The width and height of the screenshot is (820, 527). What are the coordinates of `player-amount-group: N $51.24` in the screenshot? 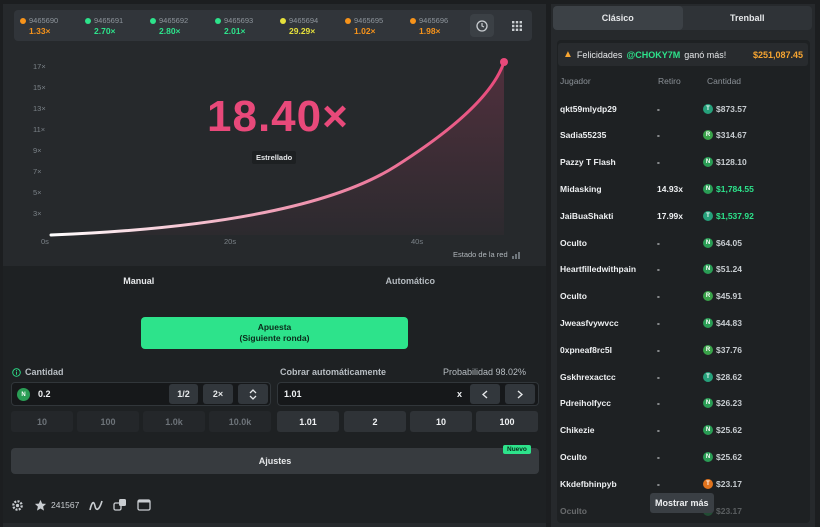 It's located at (722, 269).